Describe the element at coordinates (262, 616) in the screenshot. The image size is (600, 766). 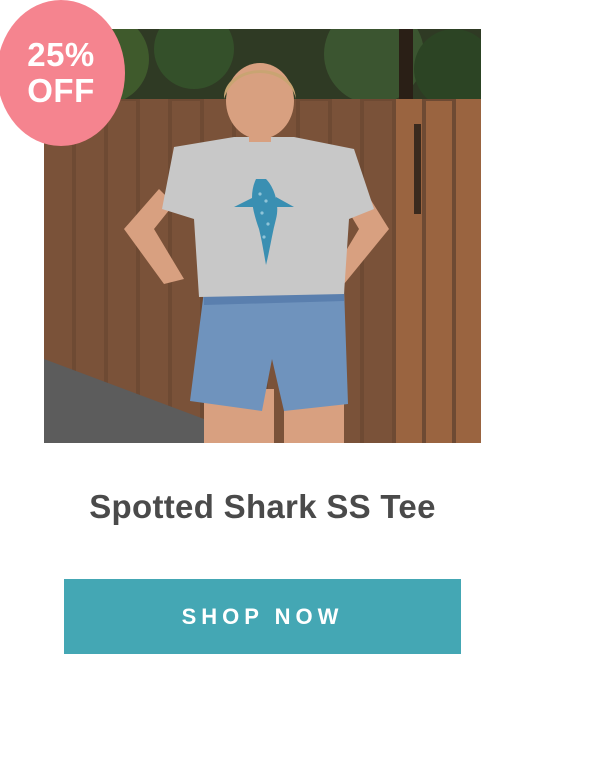
I see `shop-now-button: SHOP NOW` at that location.